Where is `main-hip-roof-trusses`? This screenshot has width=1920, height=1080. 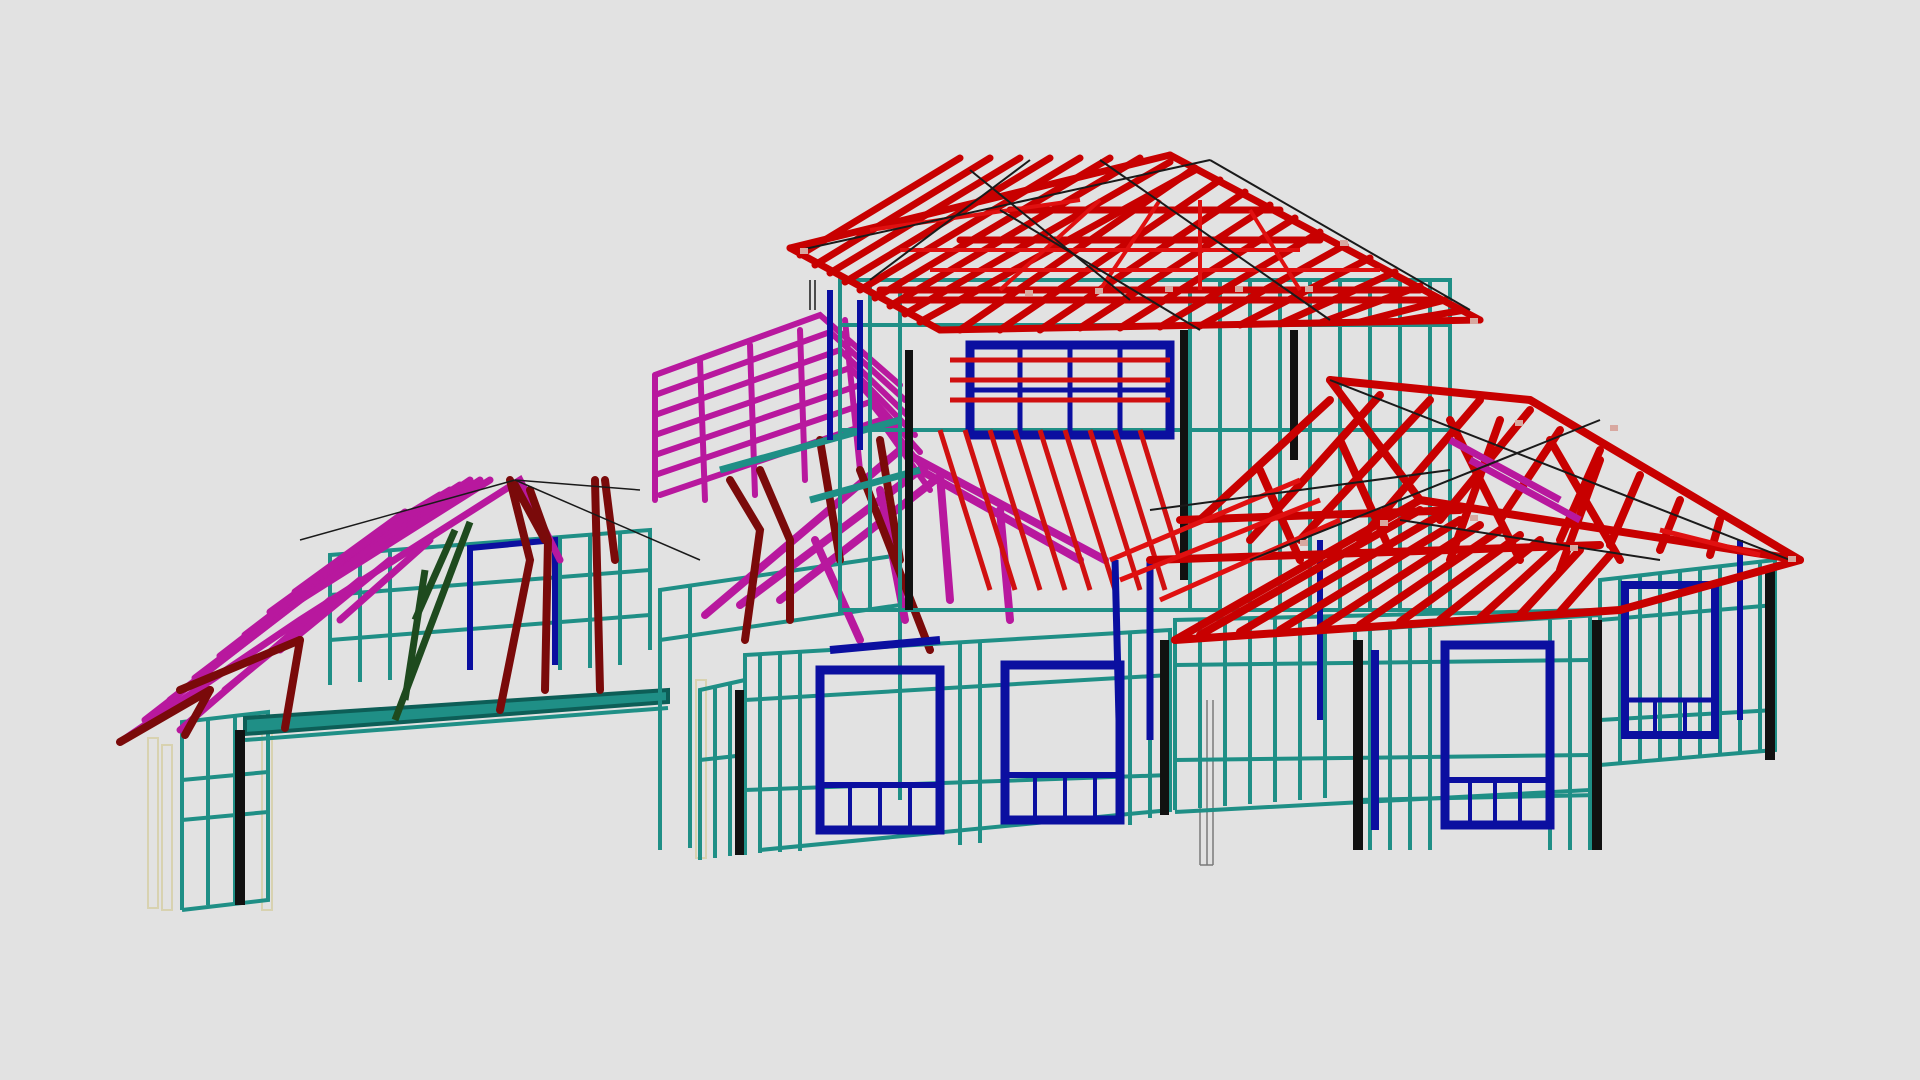 main-hip-roof-trusses is located at coordinates (1135, 242).